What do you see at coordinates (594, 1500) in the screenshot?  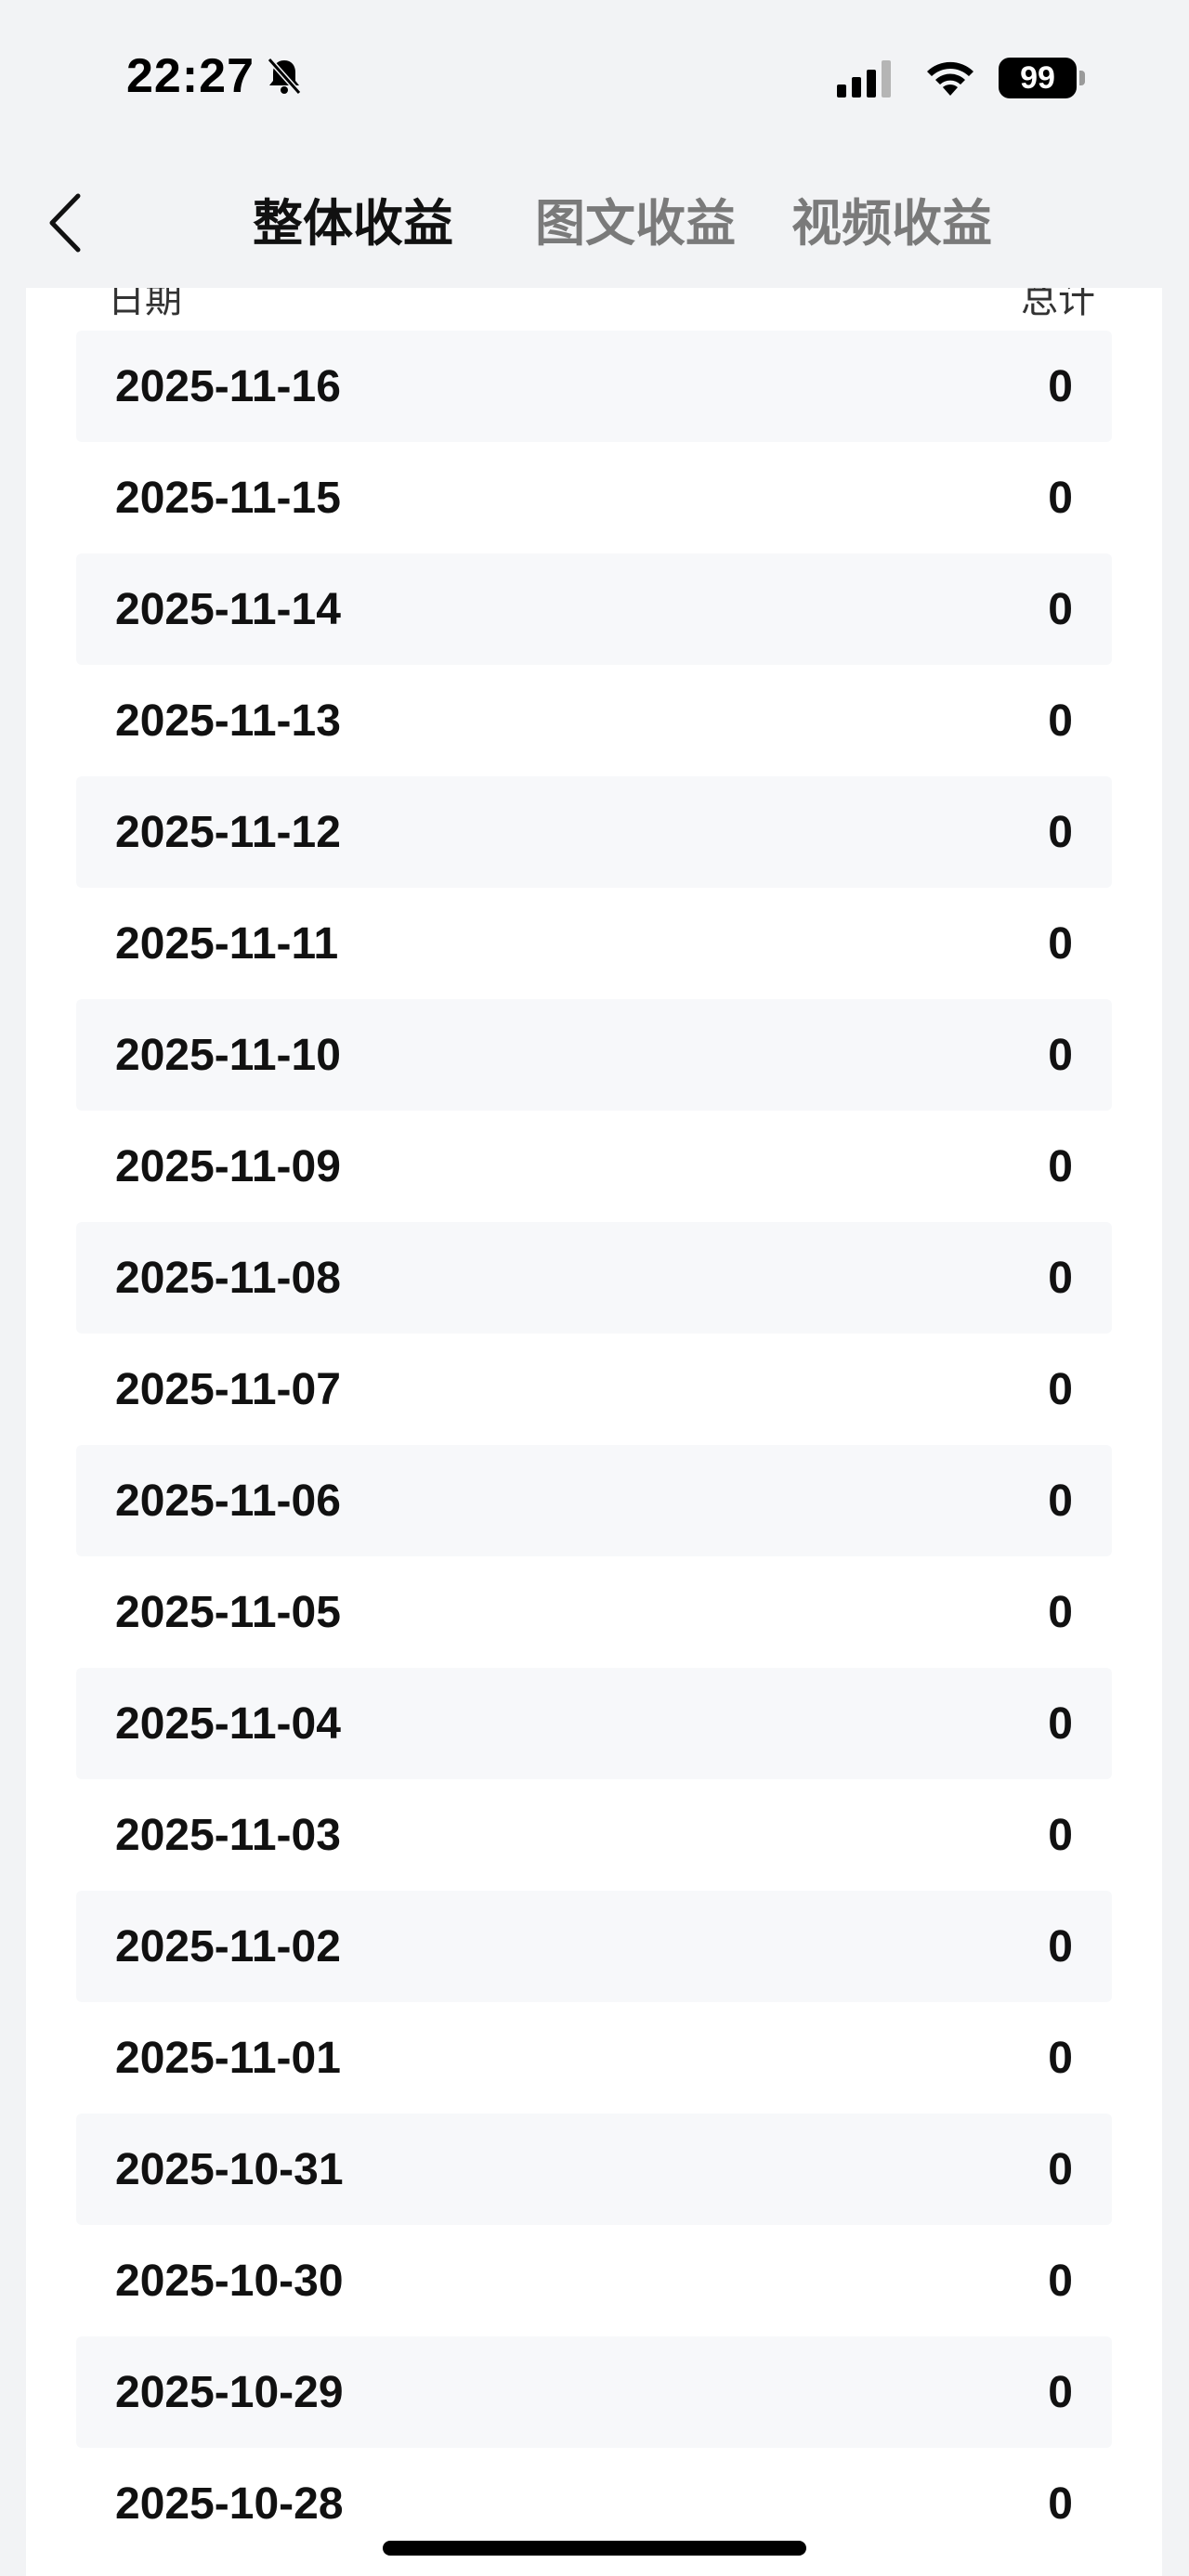 I see `table-row: 2025-11-06 0` at bounding box center [594, 1500].